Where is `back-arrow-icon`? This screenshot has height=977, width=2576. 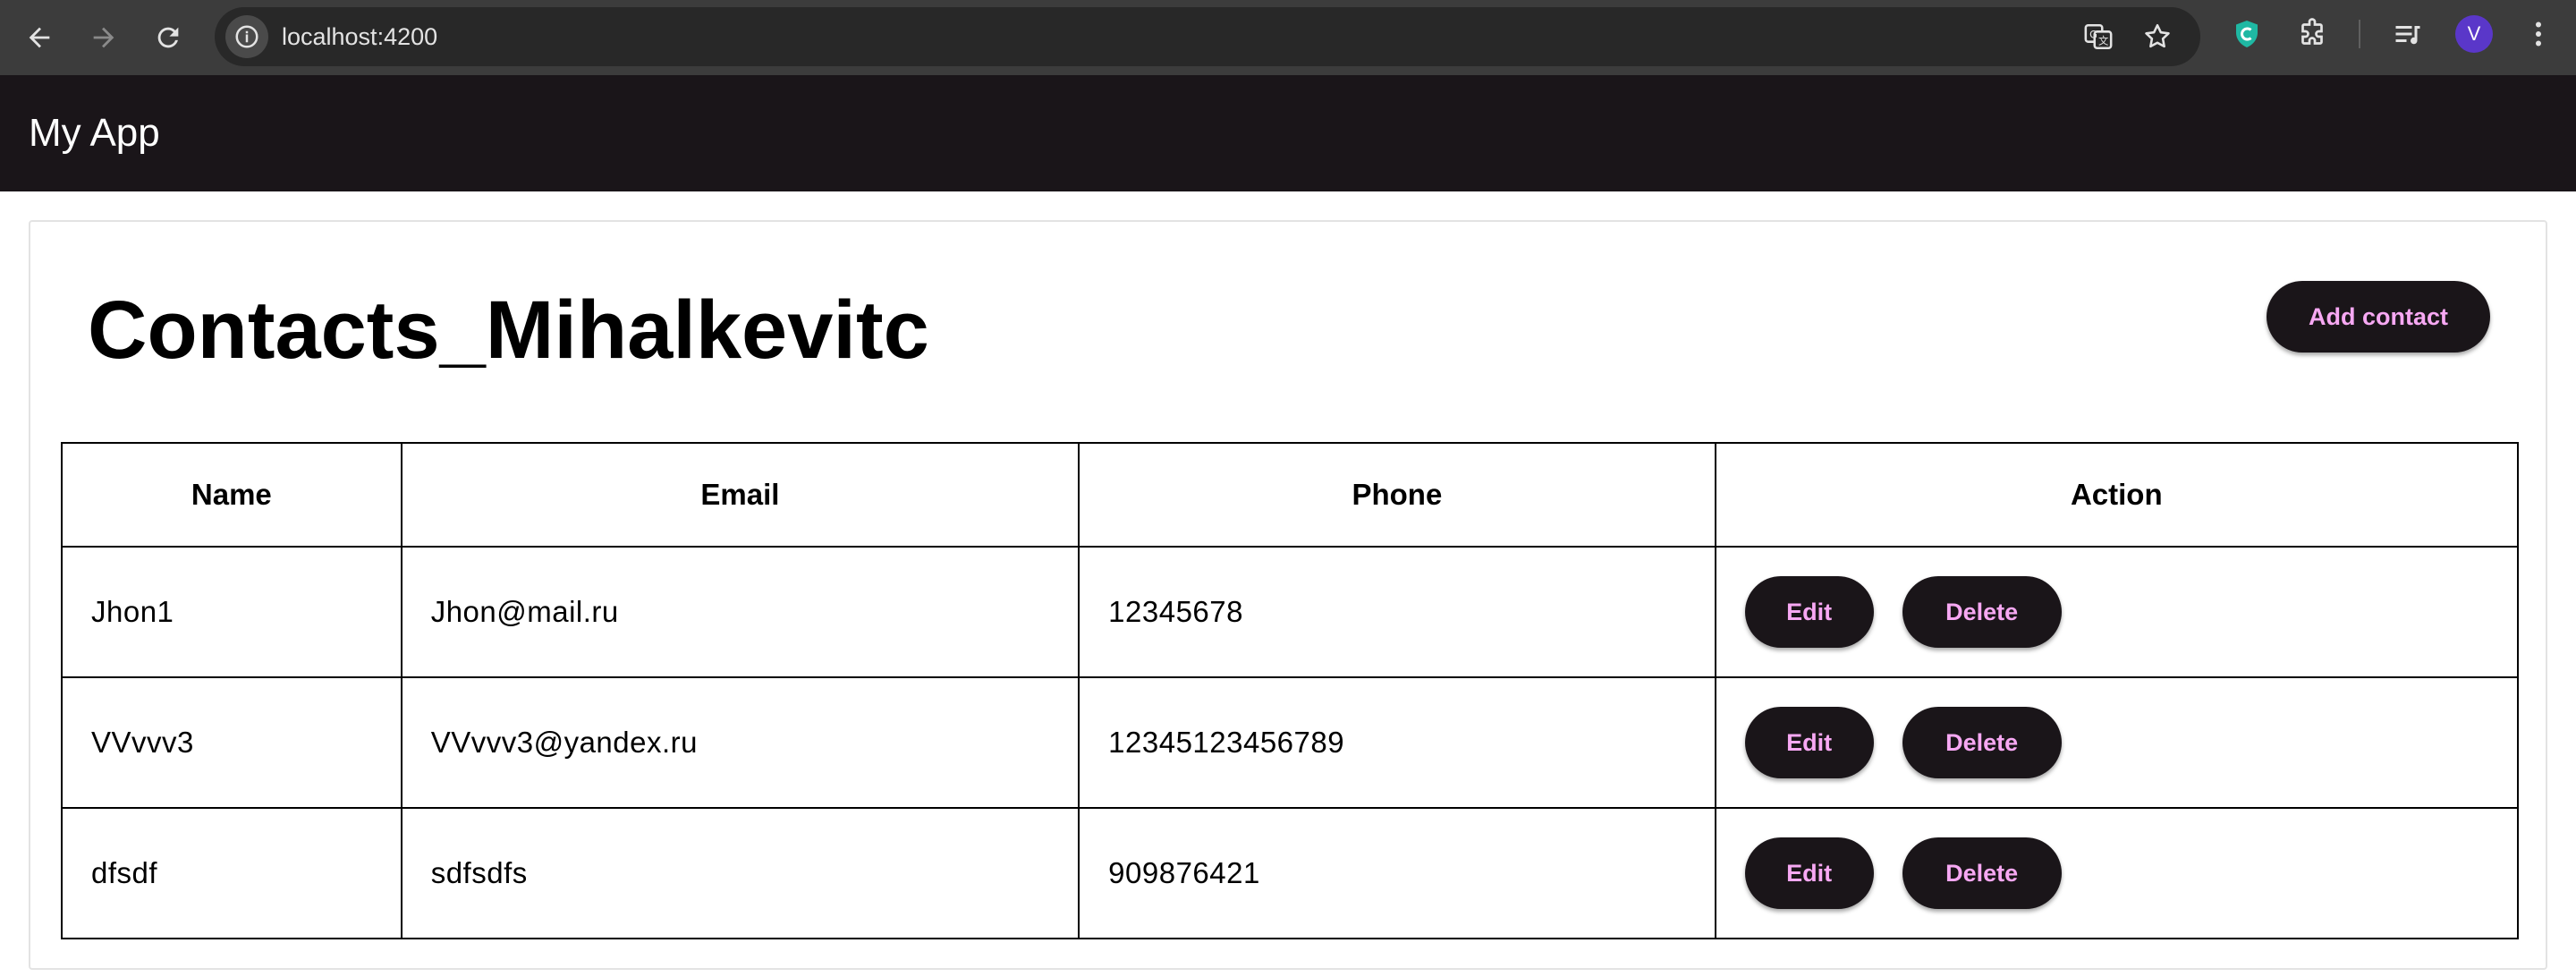 back-arrow-icon is located at coordinates (39, 37).